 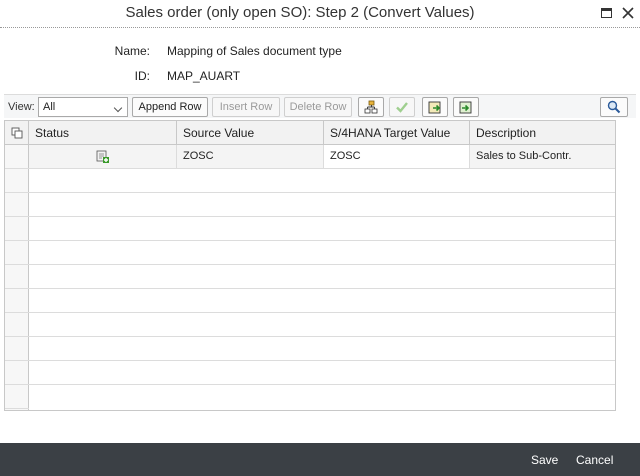 I want to click on search-icon, so click(x=614, y=107).